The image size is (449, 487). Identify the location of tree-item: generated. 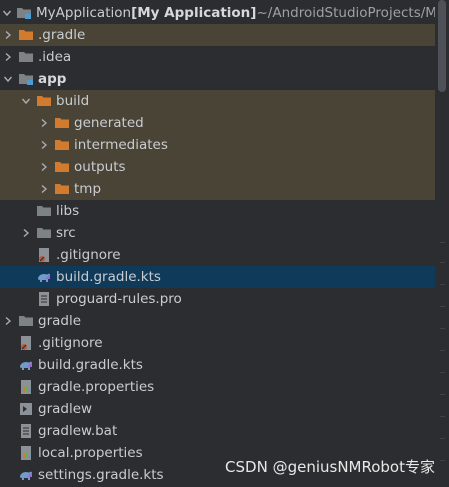
(217, 123).